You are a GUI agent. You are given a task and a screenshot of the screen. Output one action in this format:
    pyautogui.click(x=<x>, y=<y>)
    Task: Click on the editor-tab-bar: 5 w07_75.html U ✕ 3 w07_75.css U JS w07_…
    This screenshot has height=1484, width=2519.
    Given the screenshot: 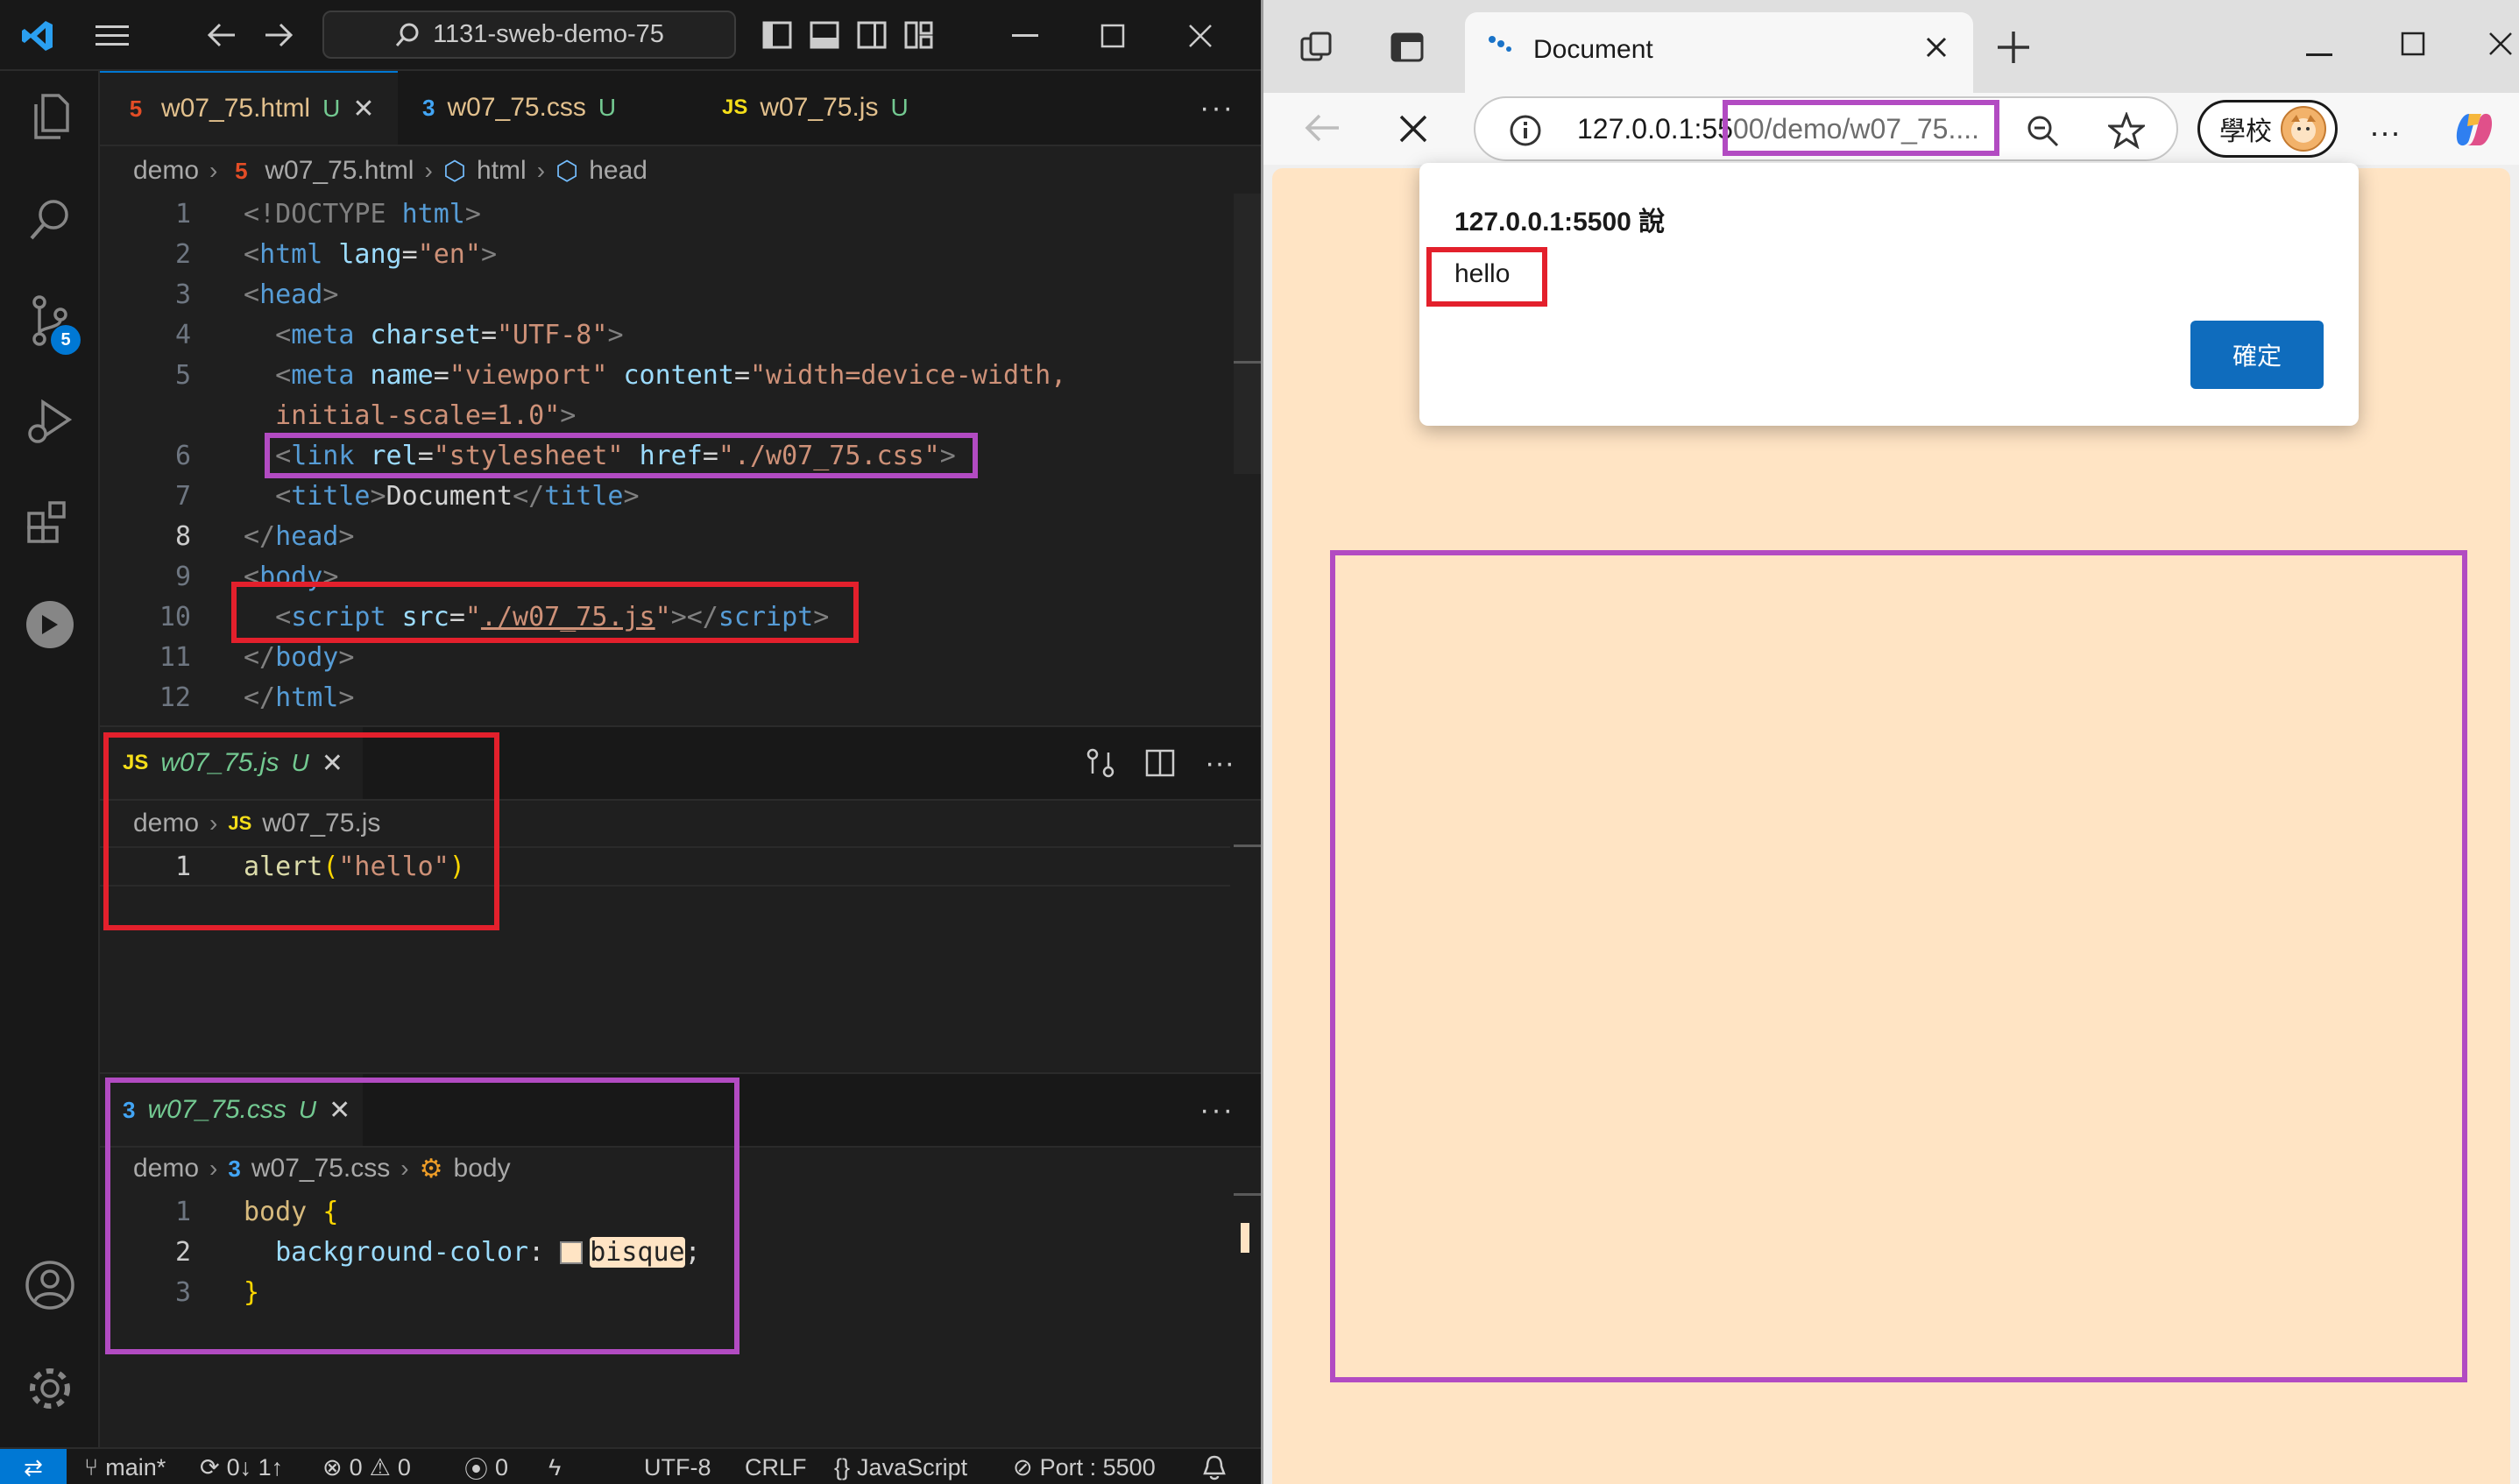 What is the action you would take?
    pyautogui.click(x=680, y=108)
    